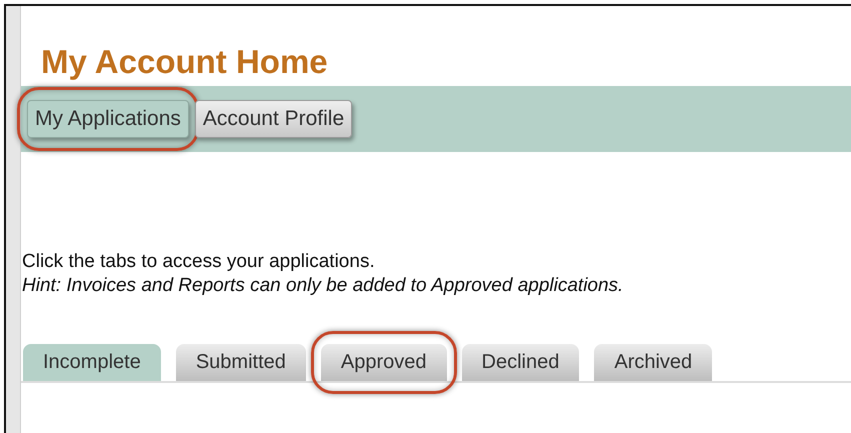 The height and width of the screenshot is (433, 851). I want to click on tab: Incomplete, so click(92, 362).